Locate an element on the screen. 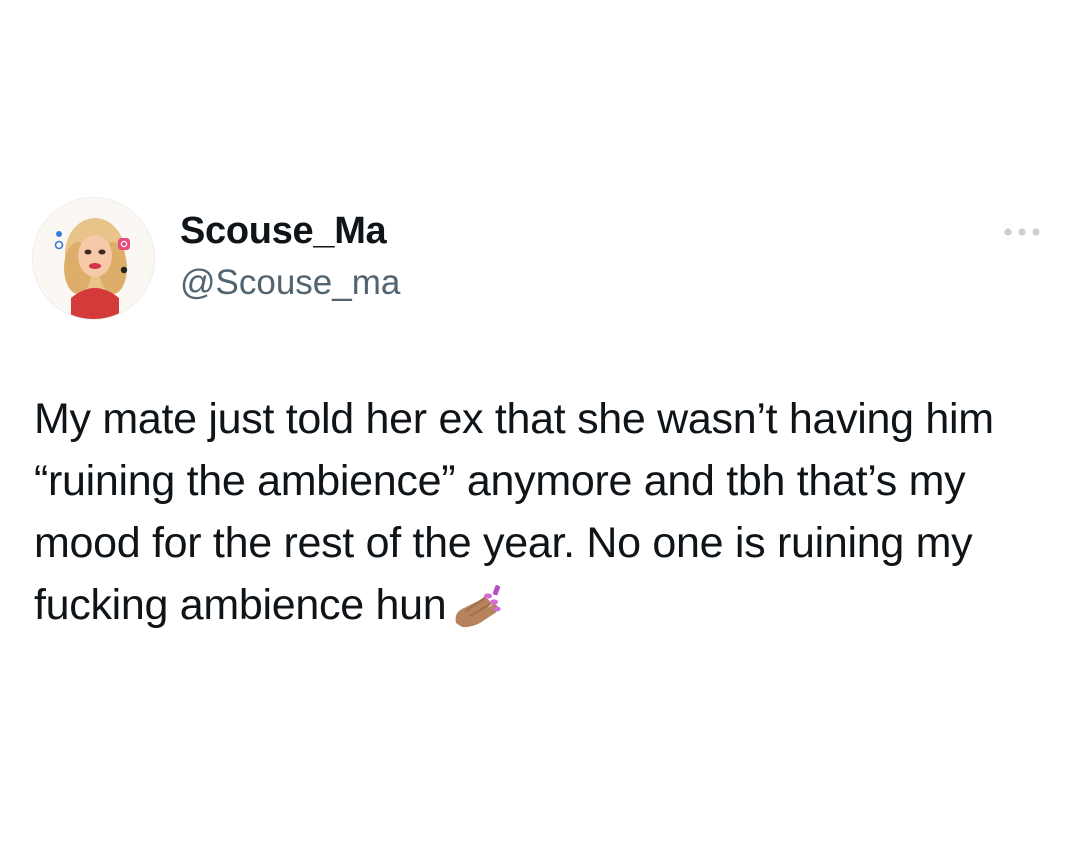  display-name: Scouse_Ma is located at coordinates (283, 231).